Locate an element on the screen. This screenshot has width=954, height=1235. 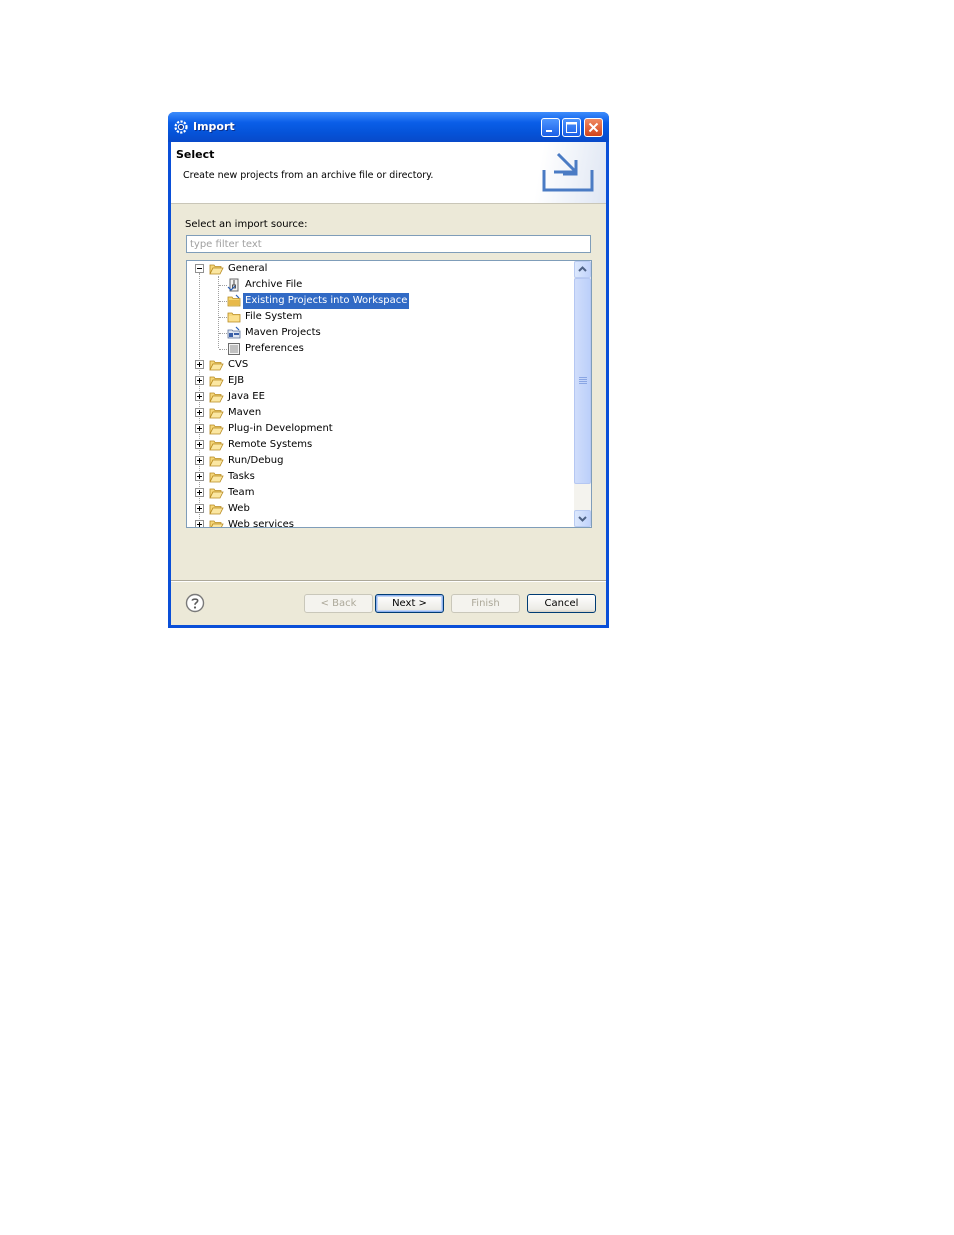
tree-item-label: Run/Debug is located at coordinates (256, 460).